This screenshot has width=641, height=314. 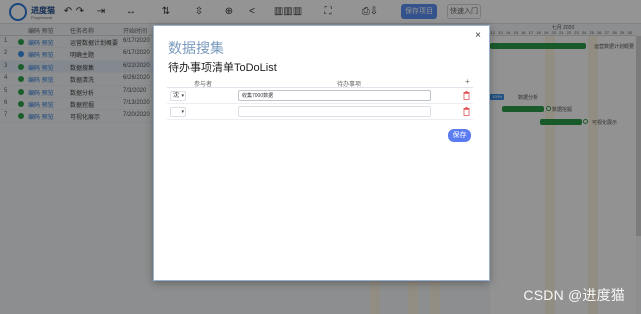 I want to click on todo-row: ▾, so click(x=320, y=112).